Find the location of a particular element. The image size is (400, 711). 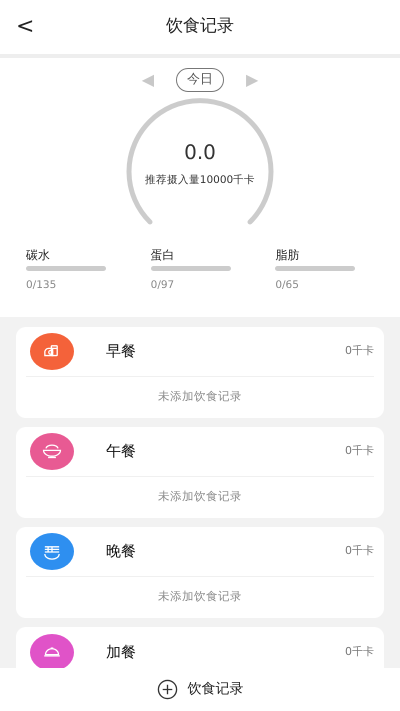

meal-name: 早餐 is located at coordinates (121, 351).